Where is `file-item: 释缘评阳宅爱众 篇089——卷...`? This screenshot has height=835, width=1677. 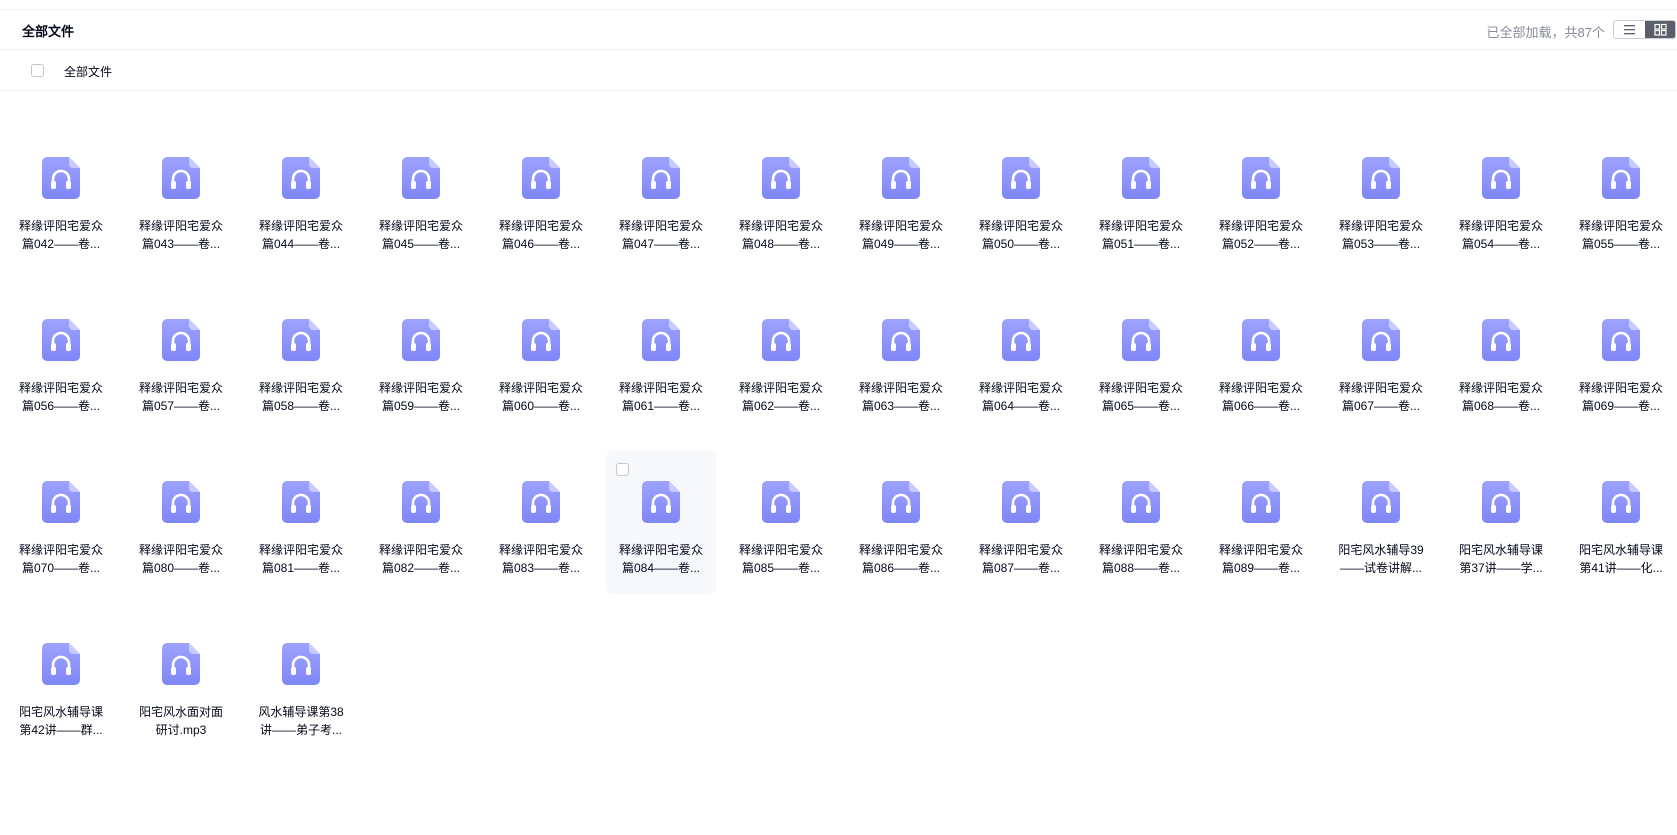
file-item: 释缘评阳宅爱众 篇089——卷... is located at coordinates (1261, 522).